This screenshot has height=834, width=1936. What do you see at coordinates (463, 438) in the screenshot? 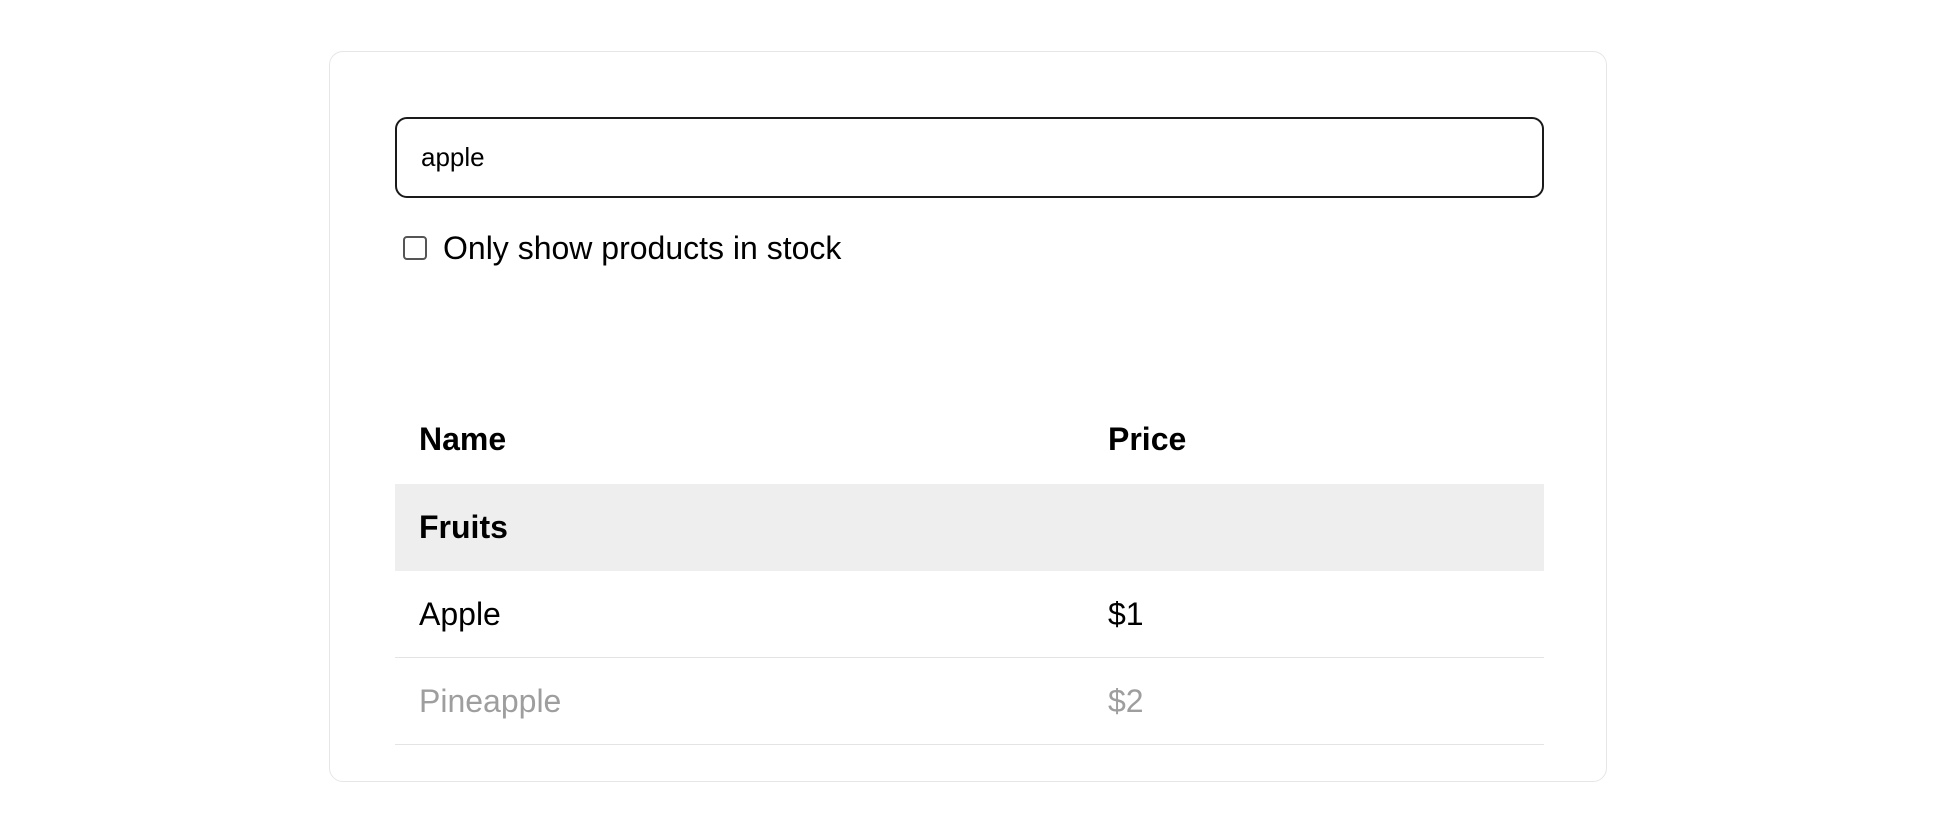
I see `column-header-name: Name` at bounding box center [463, 438].